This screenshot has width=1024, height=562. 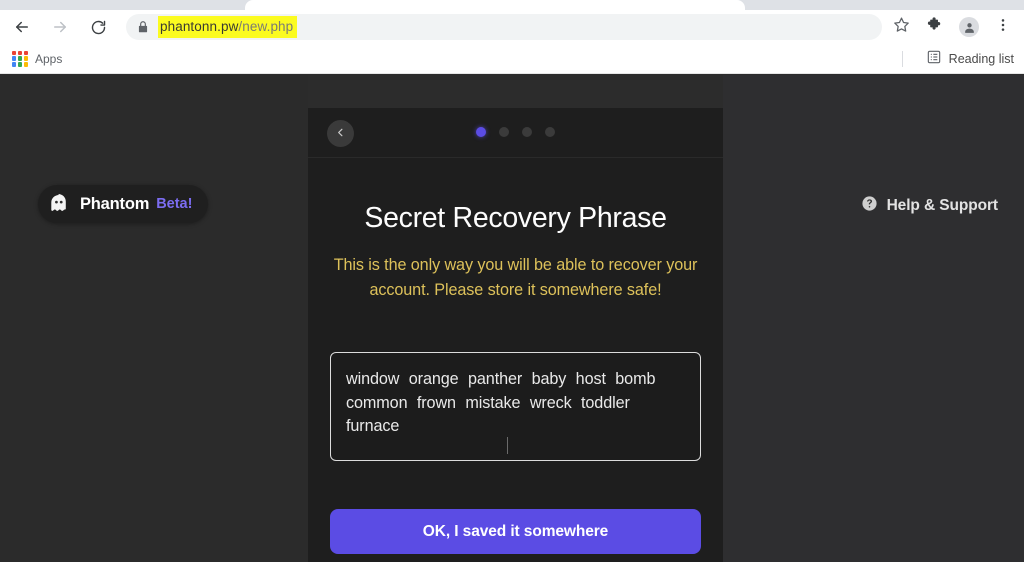 I want to click on extensions-button, so click(x=935, y=27).